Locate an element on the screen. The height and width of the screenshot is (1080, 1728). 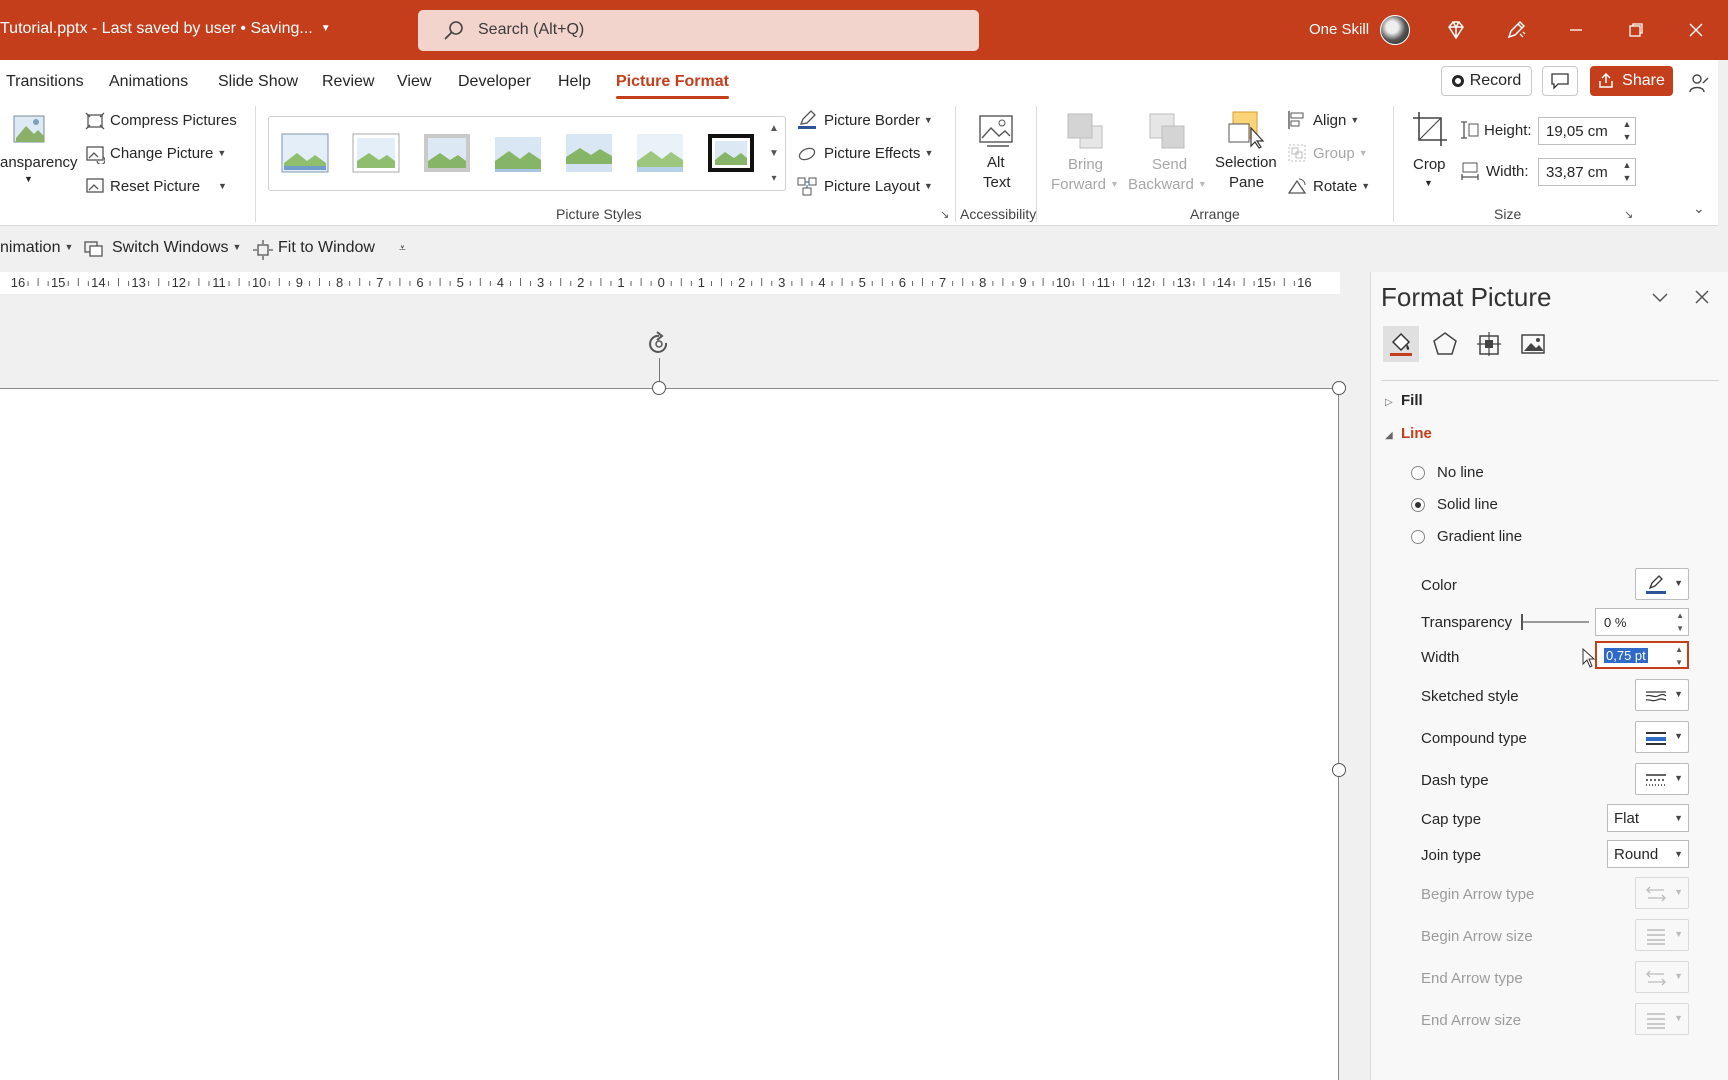
radio-no-line is located at coordinates (1418, 472).